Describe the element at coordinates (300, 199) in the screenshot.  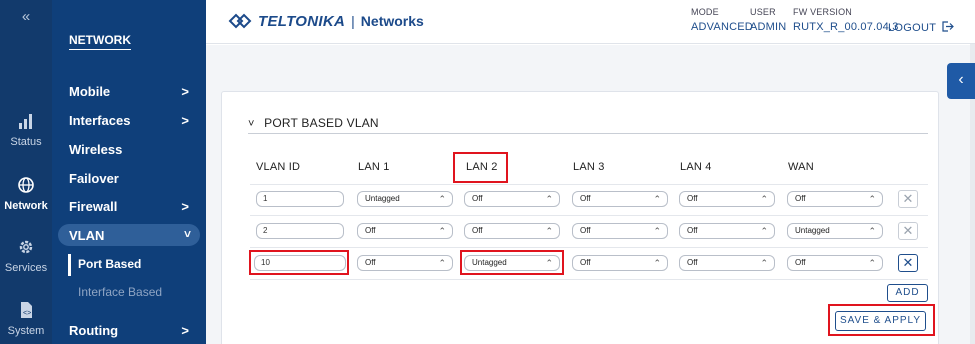
I see `vlan-id-input: 1` at that location.